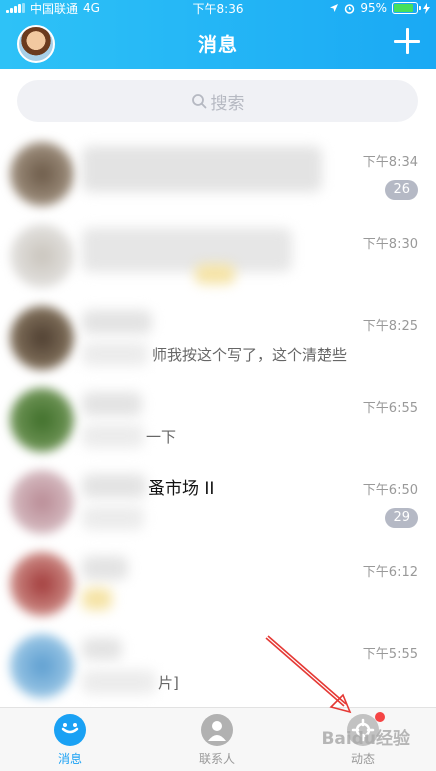  What do you see at coordinates (401, 518) in the screenshot?
I see `unread-badge: 29` at bounding box center [401, 518].